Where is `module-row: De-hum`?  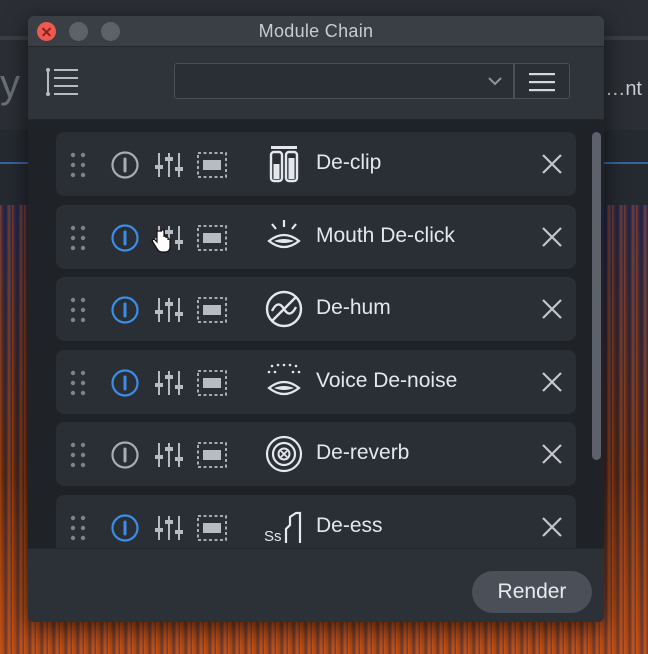
module-row: De-hum is located at coordinates (316, 309).